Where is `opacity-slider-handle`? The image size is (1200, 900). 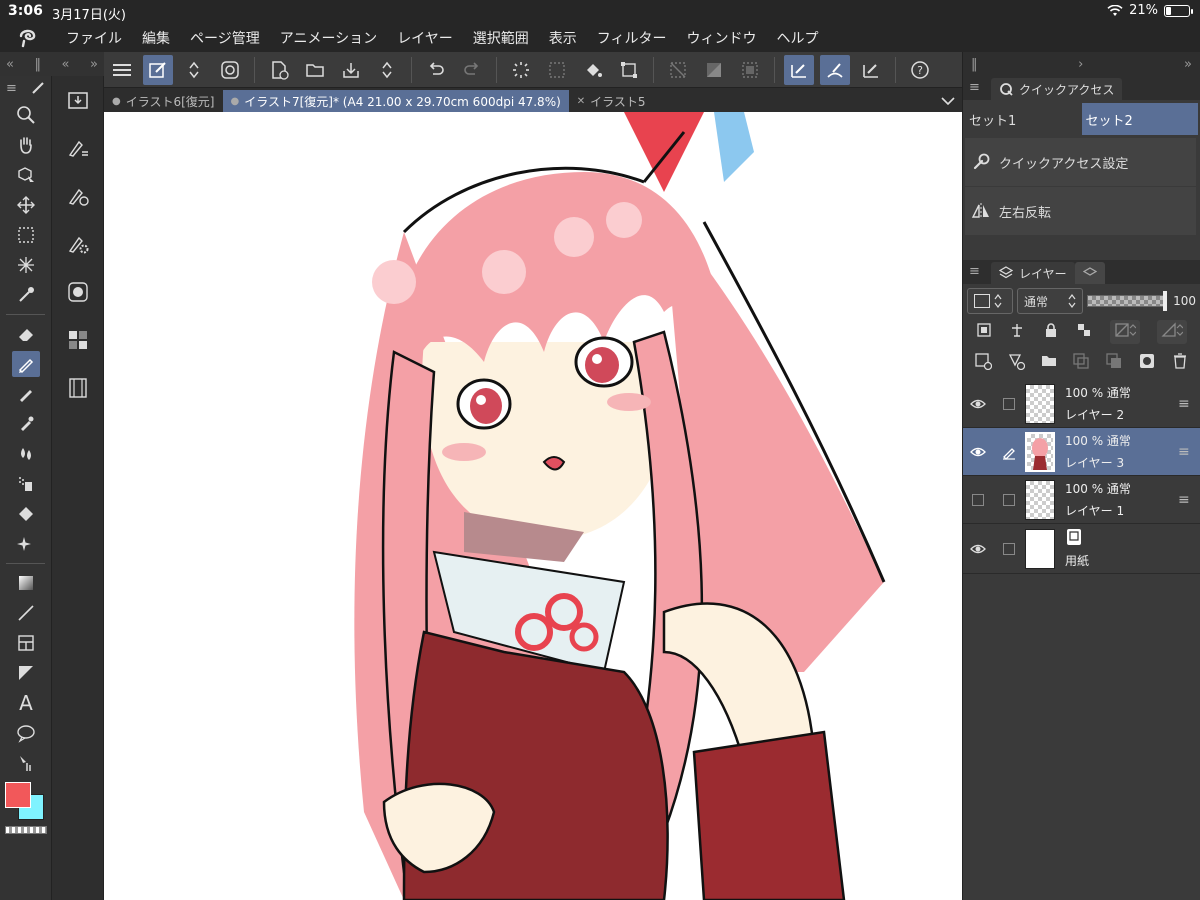
opacity-slider-handle is located at coordinates (1165, 301).